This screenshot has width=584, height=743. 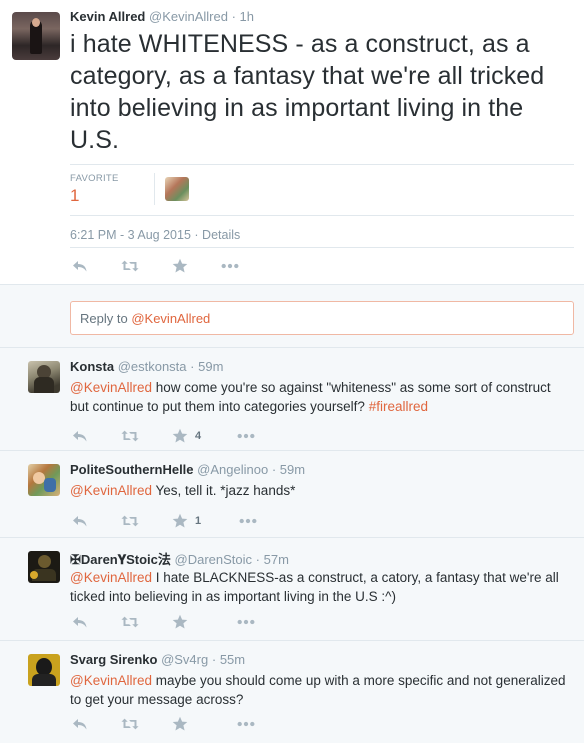 What do you see at coordinates (158, 659) in the screenshot?
I see `reply-header: Svarg Sirenko @Sv4rg · 55m` at bounding box center [158, 659].